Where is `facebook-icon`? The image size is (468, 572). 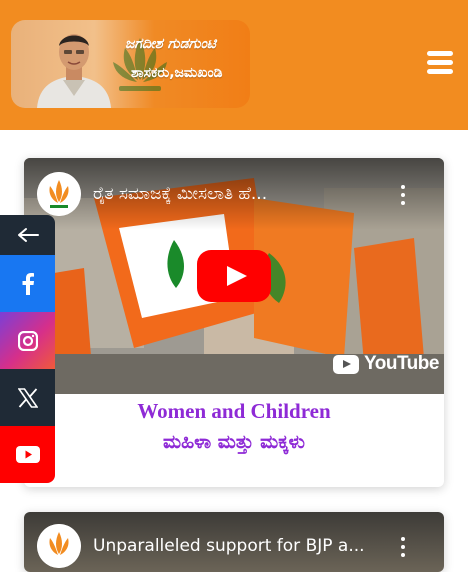
facebook-icon is located at coordinates (28, 283).